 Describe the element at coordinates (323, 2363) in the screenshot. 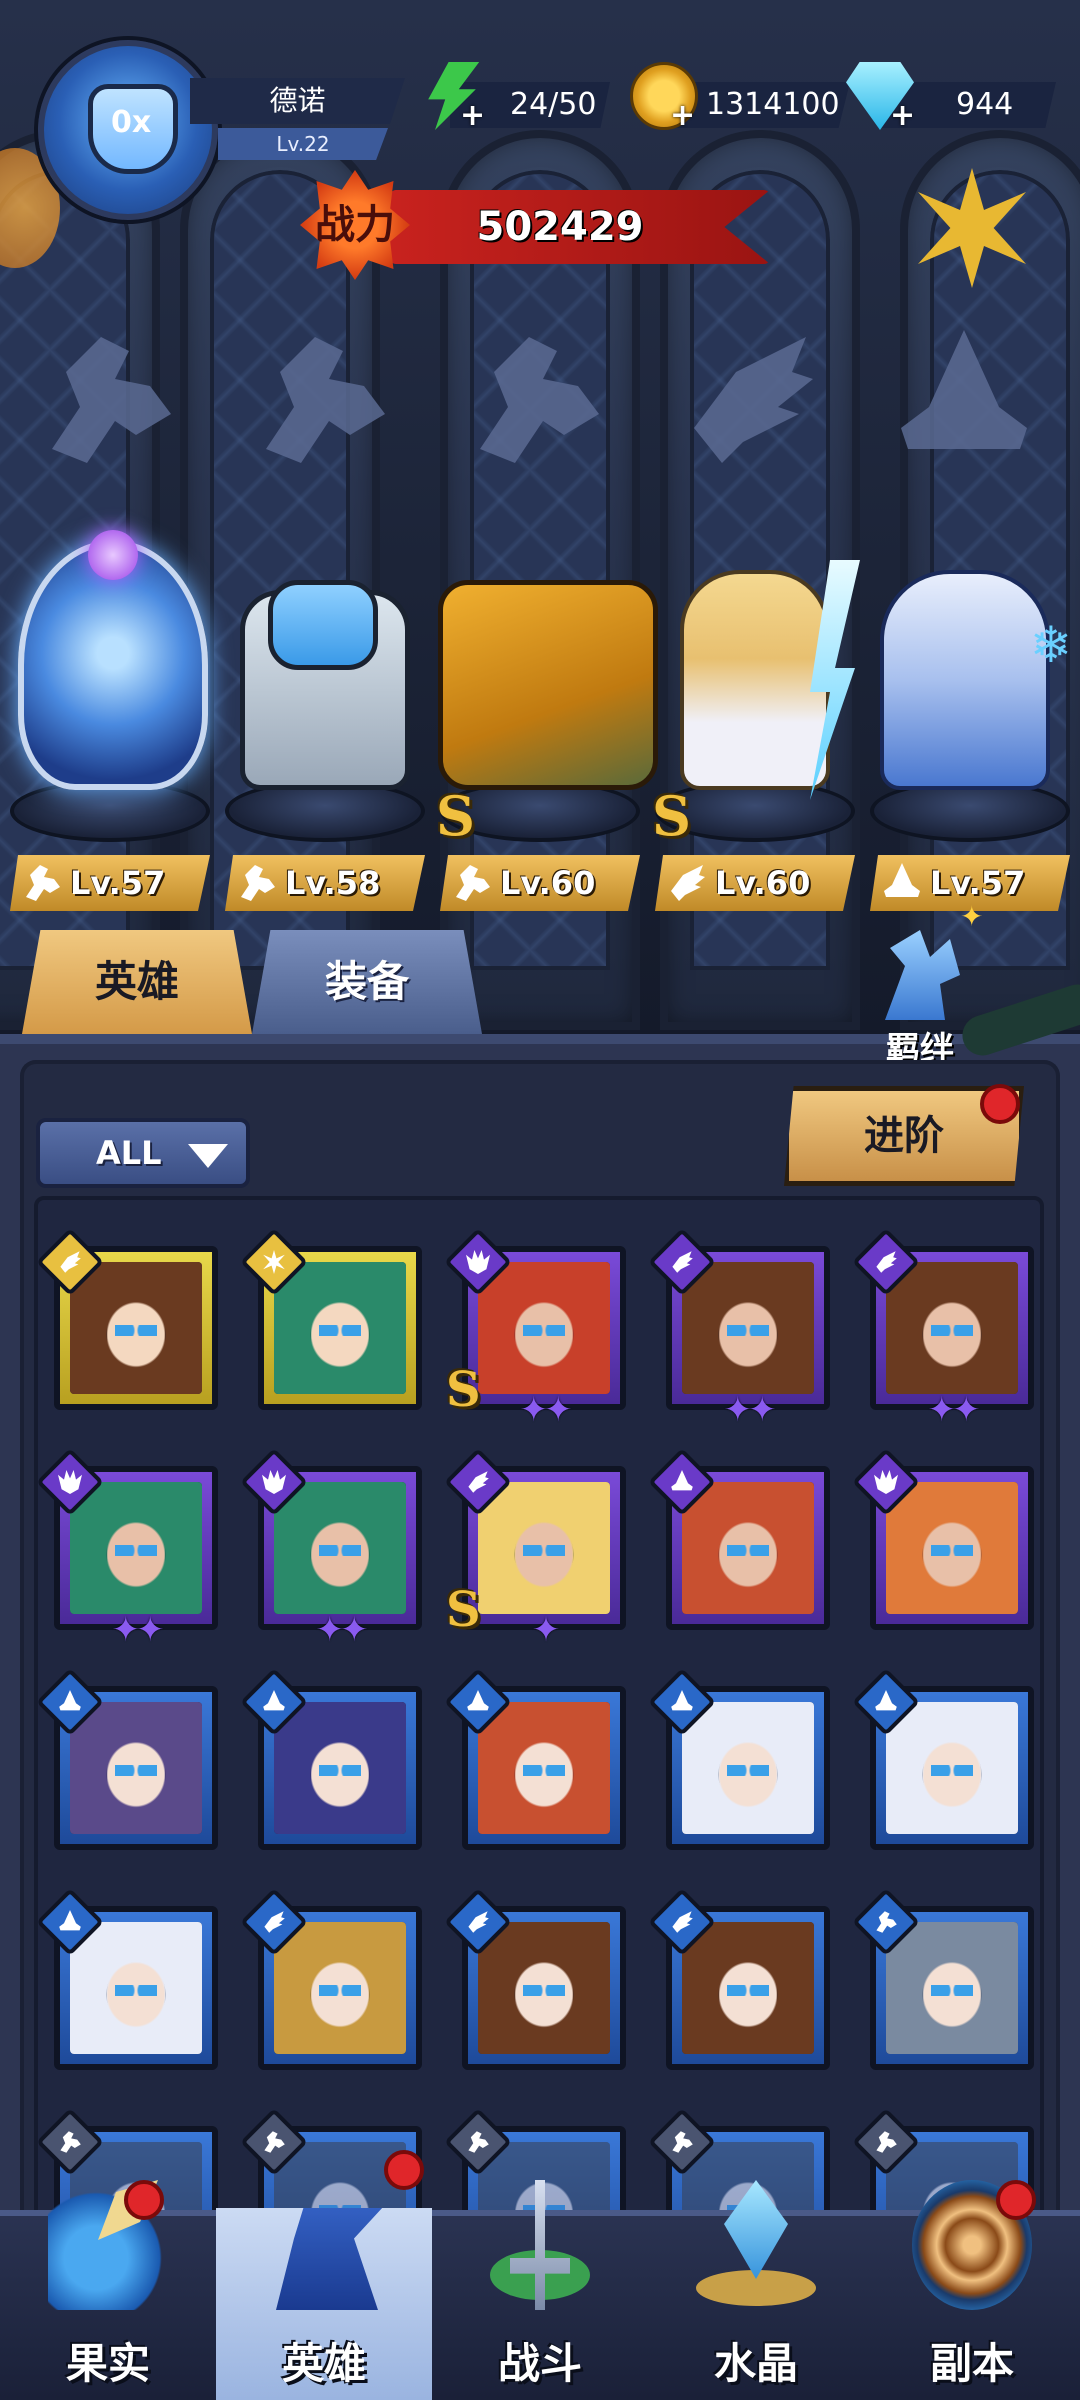

I see `nav-label: 英雄` at that location.